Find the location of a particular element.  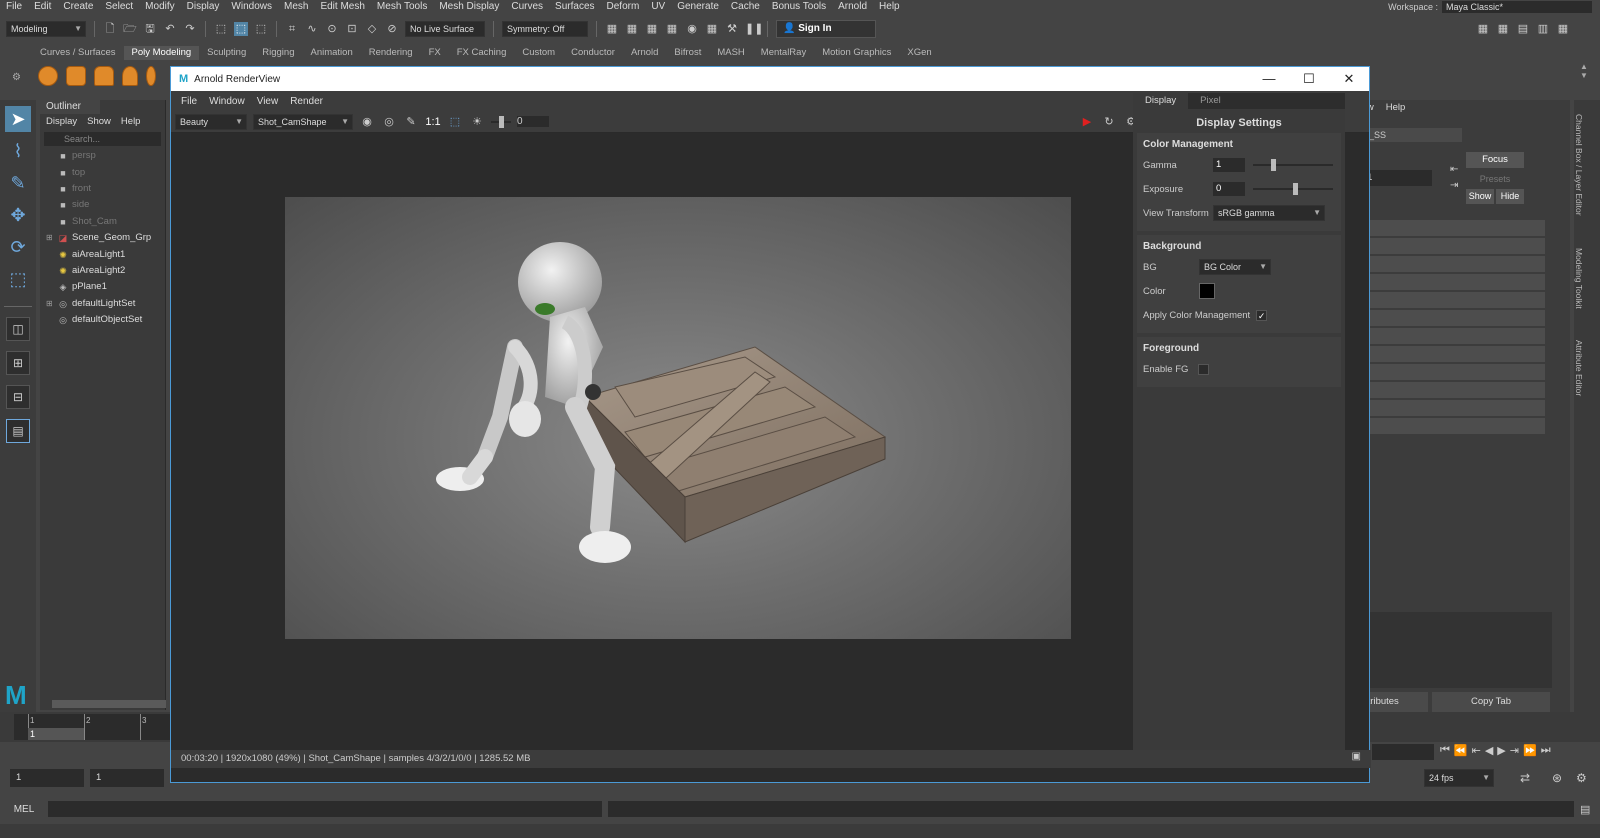

exposure-field: 0 is located at coordinates (1229, 189).